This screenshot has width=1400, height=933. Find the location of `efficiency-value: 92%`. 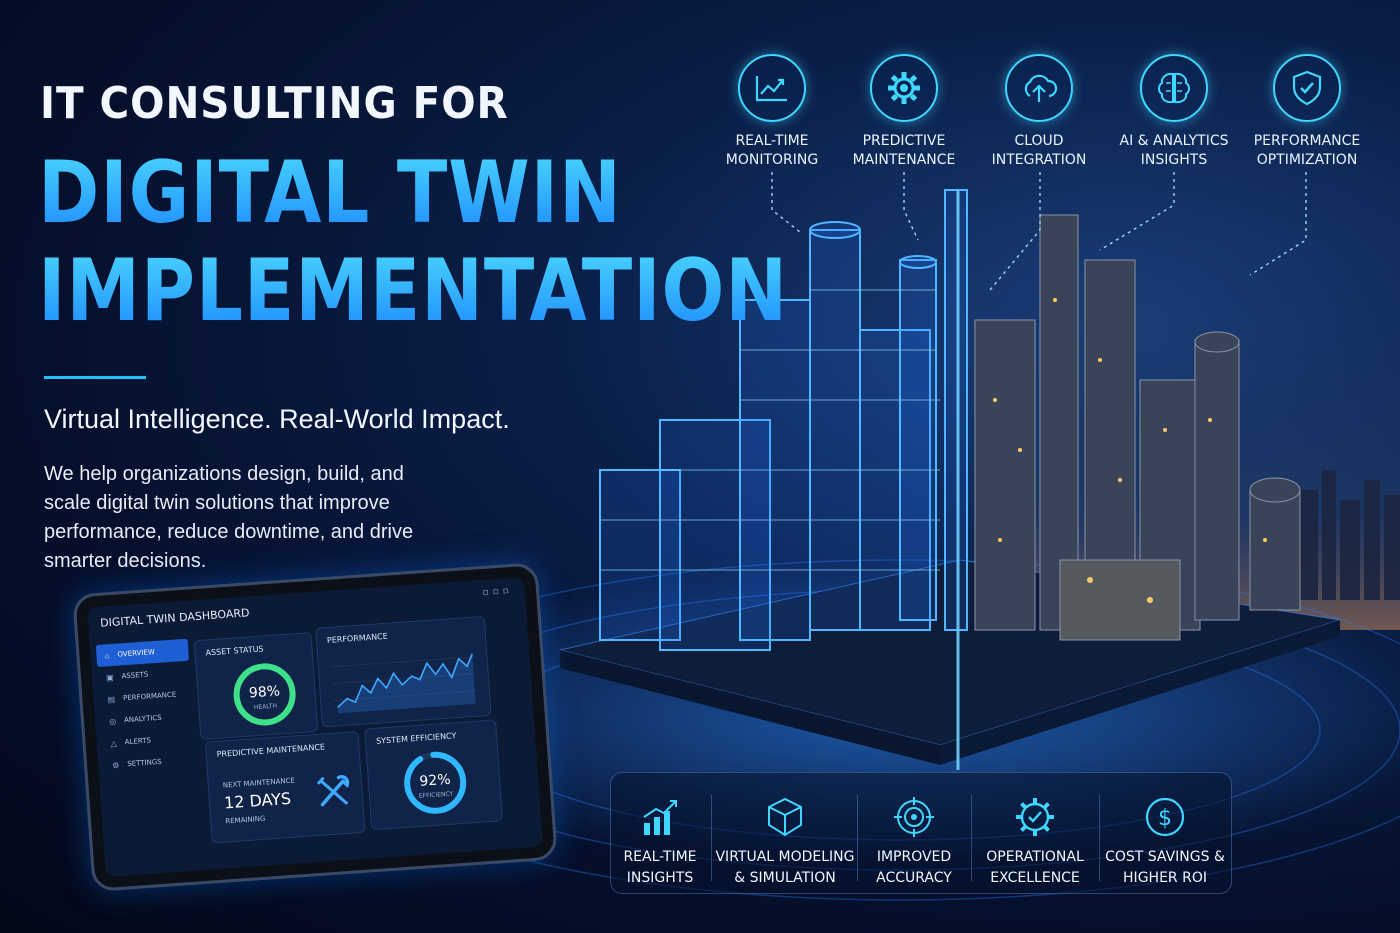

efficiency-value: 92% is located at coordinates (435, 781).